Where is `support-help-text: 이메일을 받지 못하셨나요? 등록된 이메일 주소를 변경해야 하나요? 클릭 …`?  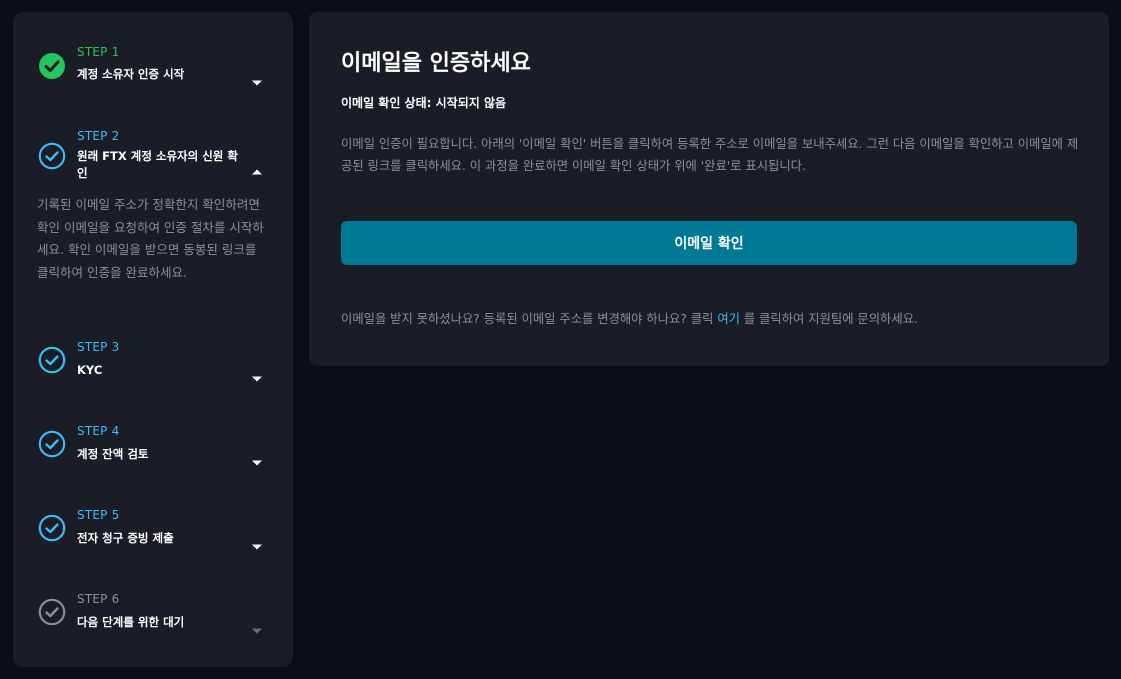 support-help-text: 이메일을 받지 못하셨나요? 등록된 이메일 주소를 변경해야 하나요? 클릭 … is located at coordinates (629, 318).